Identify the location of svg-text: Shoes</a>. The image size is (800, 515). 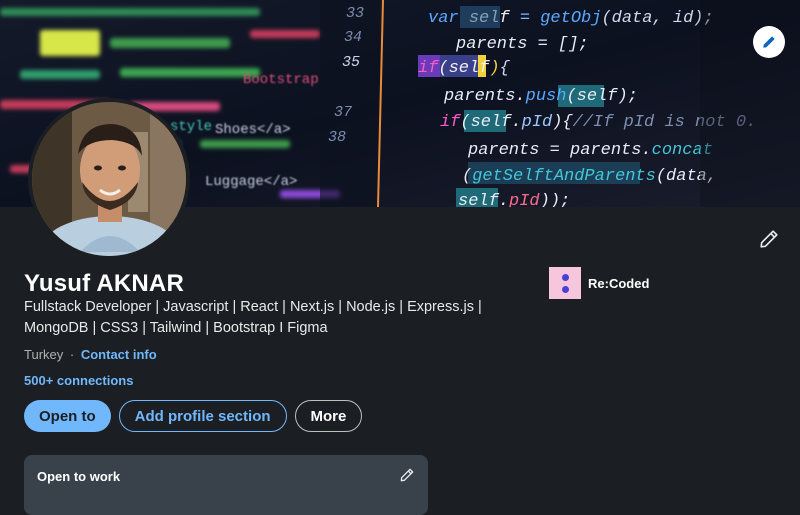
(253, 130).